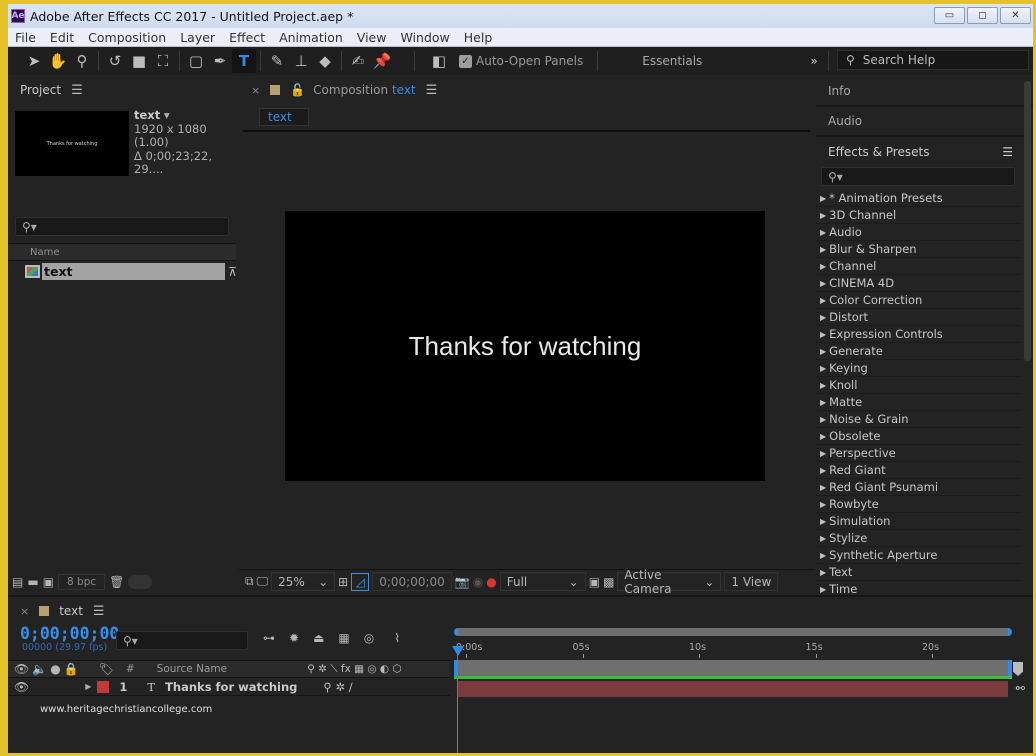 This screenshot has width=1036, height=756. Describe the element at coordinates (918, 538) in the screenshot. I see `effect-category: ▶ Stylize` at that location.